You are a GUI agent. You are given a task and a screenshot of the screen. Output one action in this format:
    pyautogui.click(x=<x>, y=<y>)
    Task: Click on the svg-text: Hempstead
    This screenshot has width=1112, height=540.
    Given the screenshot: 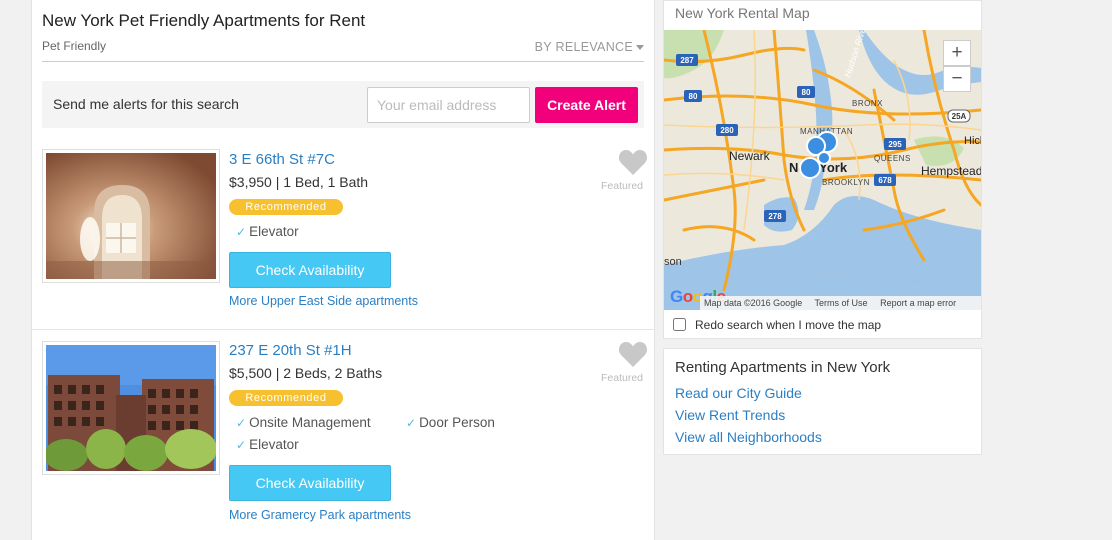 What is the action you would take?
    pyautogui.click(x=951, y=171)
    